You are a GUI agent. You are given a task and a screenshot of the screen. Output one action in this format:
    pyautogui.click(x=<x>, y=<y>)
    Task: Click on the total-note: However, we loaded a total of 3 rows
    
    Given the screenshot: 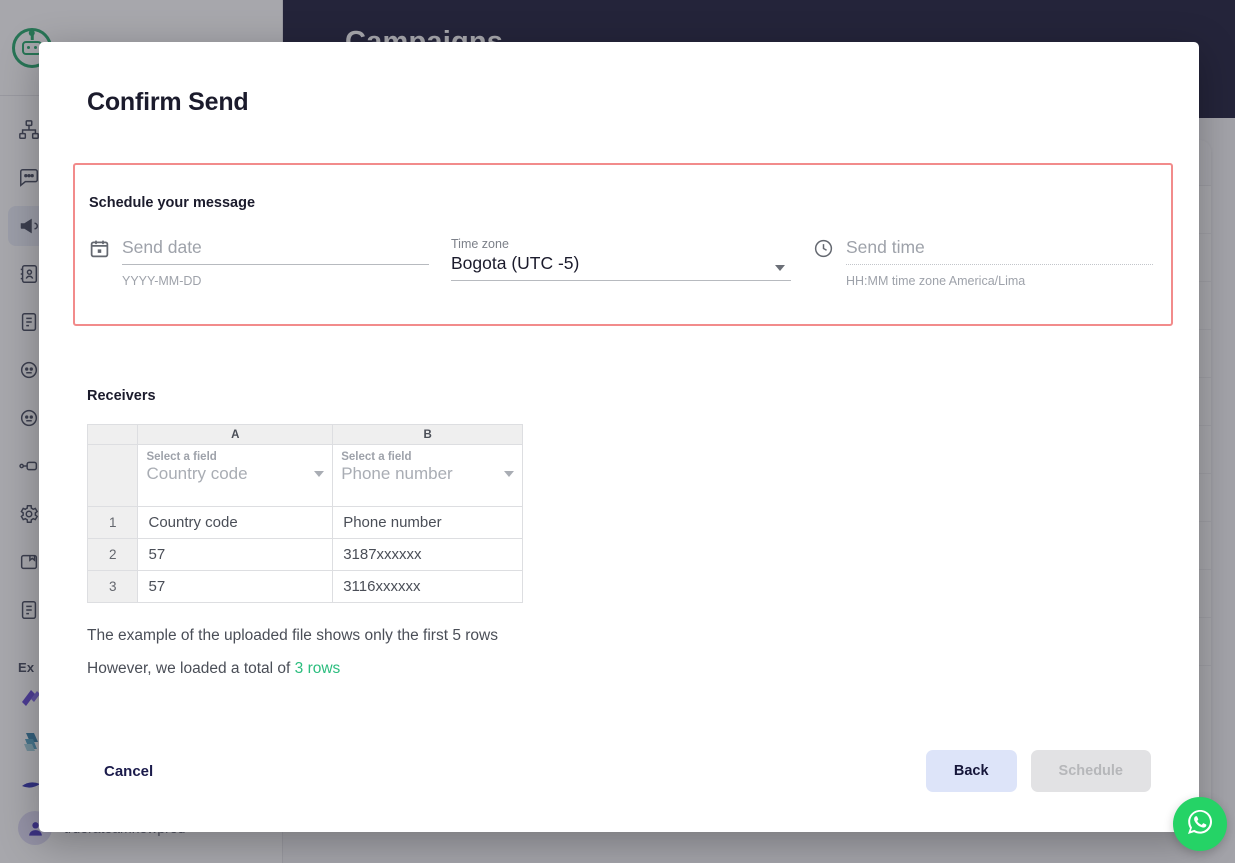 What is the action you would take?
    pyautogui.click(x=643, y=661)
    